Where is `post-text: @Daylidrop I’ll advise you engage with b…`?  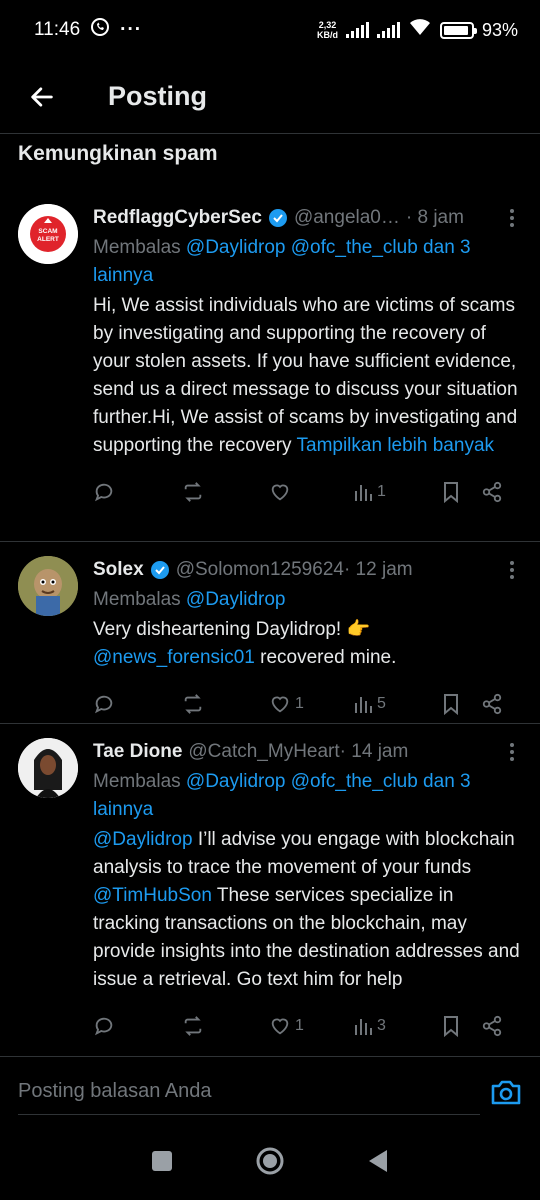 post-text: @Daylidrop I’ll advise you engage with b… is located at coordinates (306, 909).